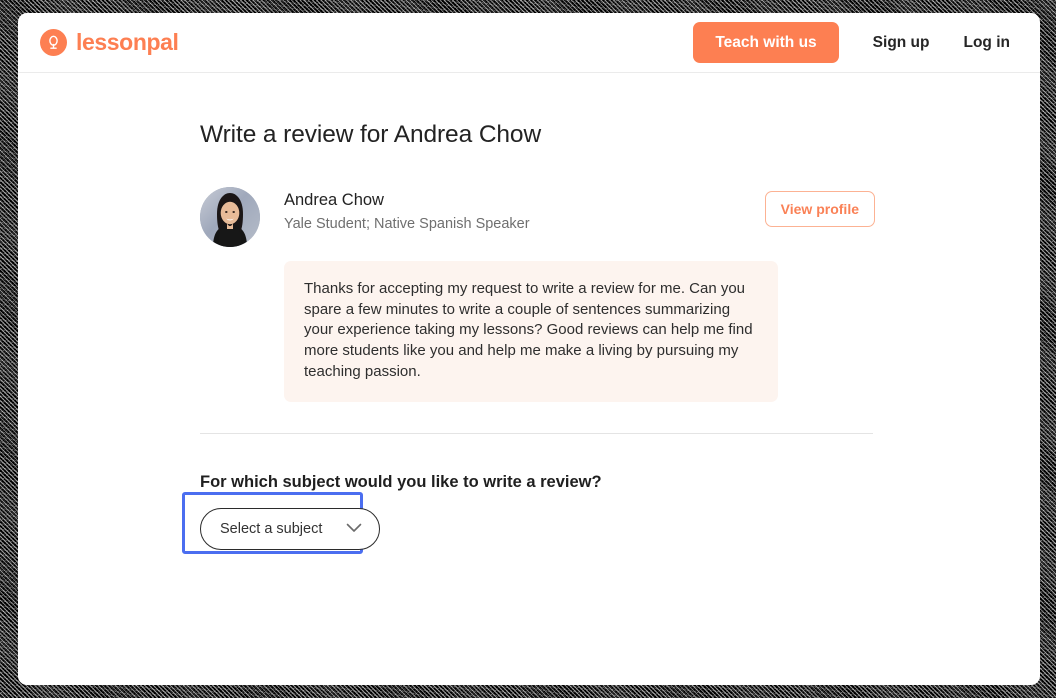  Describe the element at coordinates (354, 529) in the screenshot. I see `chevron-down-icon` at that location.